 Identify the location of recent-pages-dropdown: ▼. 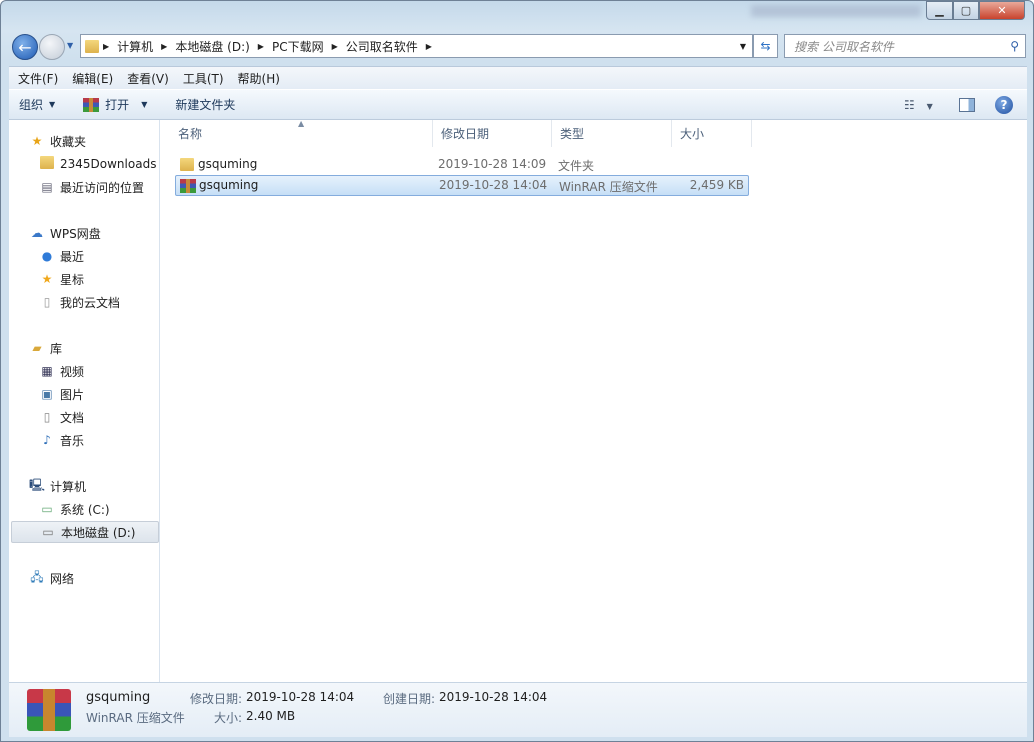
(70, 45).